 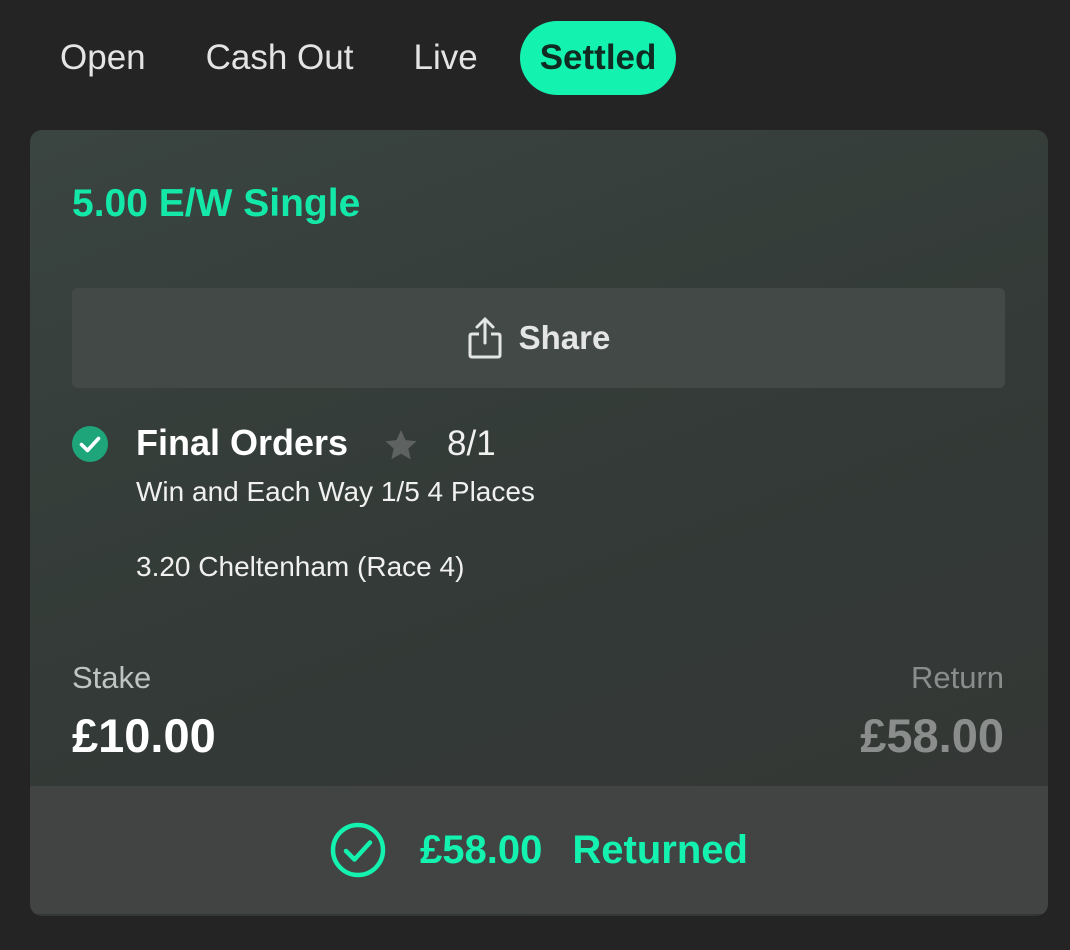 I want to click on return-value: £58.00, so click(x=932, y=735).